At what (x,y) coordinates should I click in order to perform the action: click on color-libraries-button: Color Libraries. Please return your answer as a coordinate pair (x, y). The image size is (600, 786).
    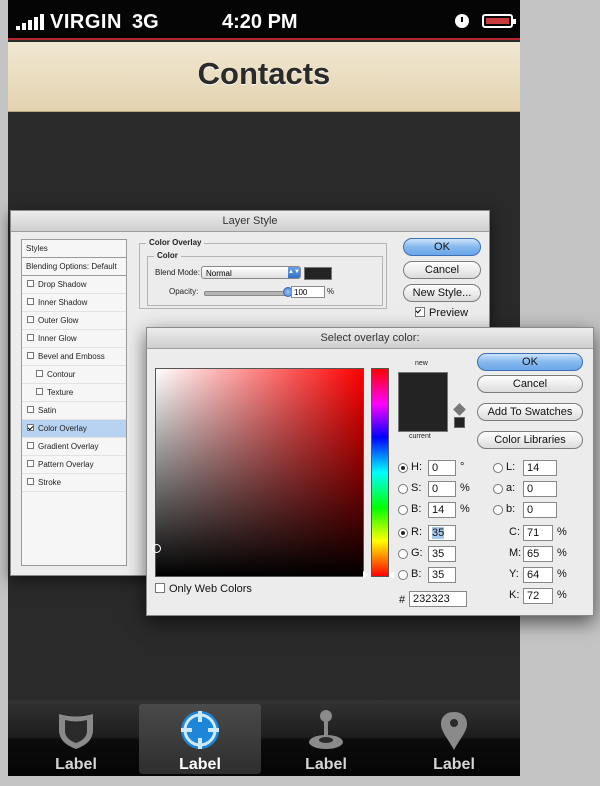
    Looking at the image, I should click on (530, 440).